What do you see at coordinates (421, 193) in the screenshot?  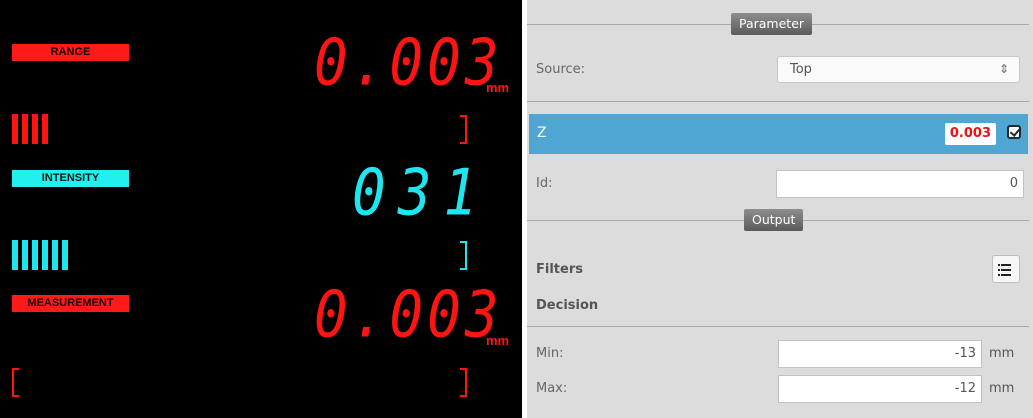 I see `intensity-value: 031` at bounding box center [421, 193].